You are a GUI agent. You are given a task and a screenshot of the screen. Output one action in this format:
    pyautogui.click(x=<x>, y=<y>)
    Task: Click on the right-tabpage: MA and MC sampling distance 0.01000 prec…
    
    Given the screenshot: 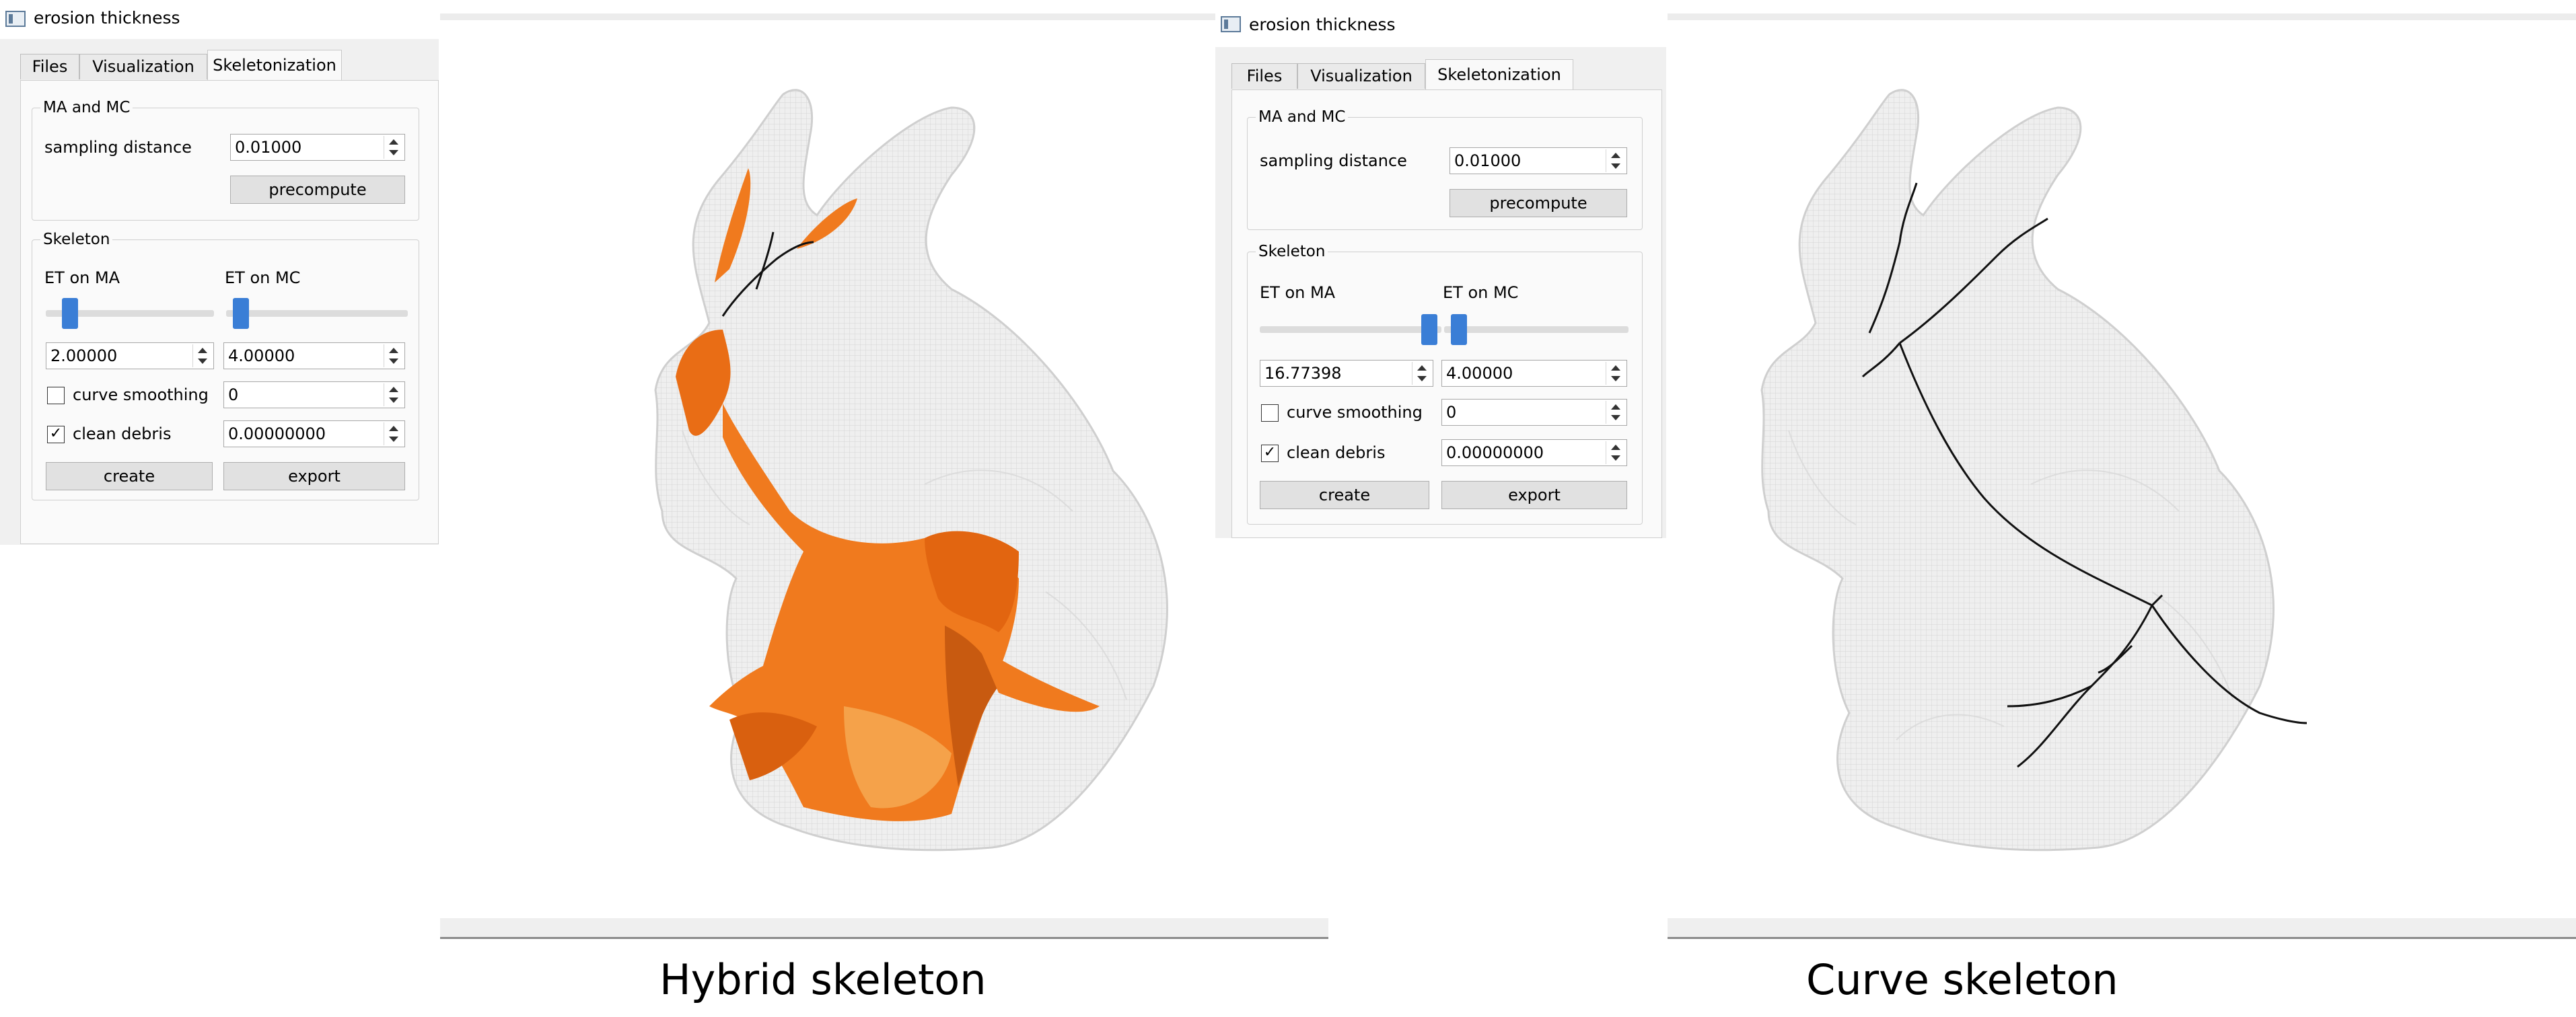 What is the action you would take?
    pyautogui.click(x=1446, y=314)
    